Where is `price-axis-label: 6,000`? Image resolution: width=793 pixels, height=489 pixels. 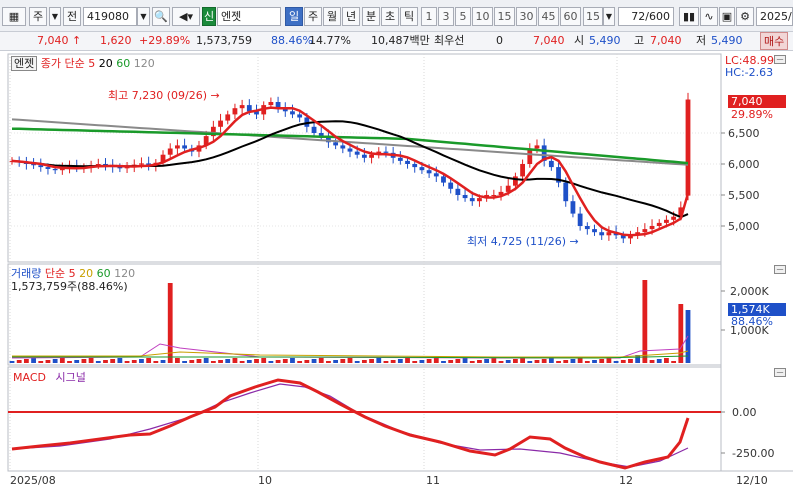
price-axis-label: 6,000 is located at coordinates (744, 164).